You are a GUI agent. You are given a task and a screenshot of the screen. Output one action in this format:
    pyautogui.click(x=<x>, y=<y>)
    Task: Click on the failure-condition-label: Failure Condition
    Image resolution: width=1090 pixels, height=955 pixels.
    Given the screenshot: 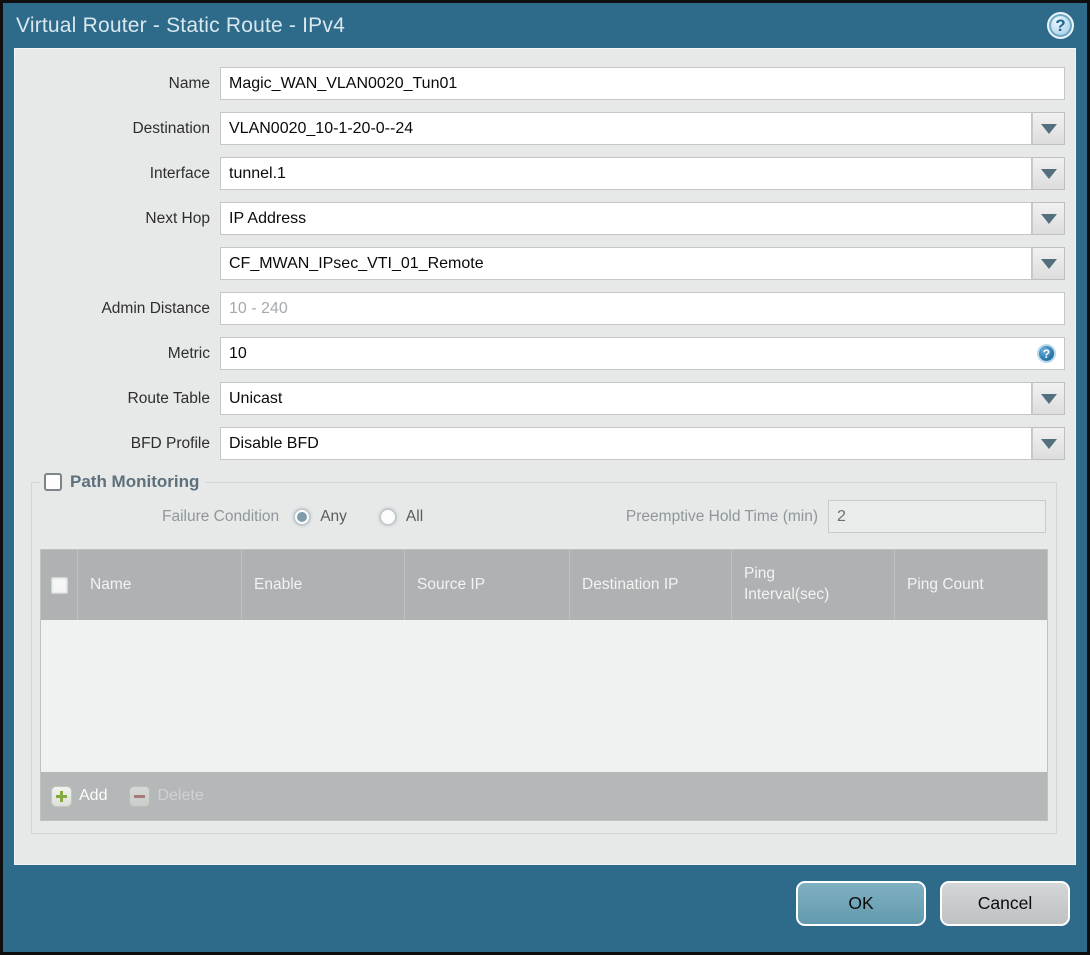 What is the action you would take?
    pyautogui.click(x=221, y=516)
    